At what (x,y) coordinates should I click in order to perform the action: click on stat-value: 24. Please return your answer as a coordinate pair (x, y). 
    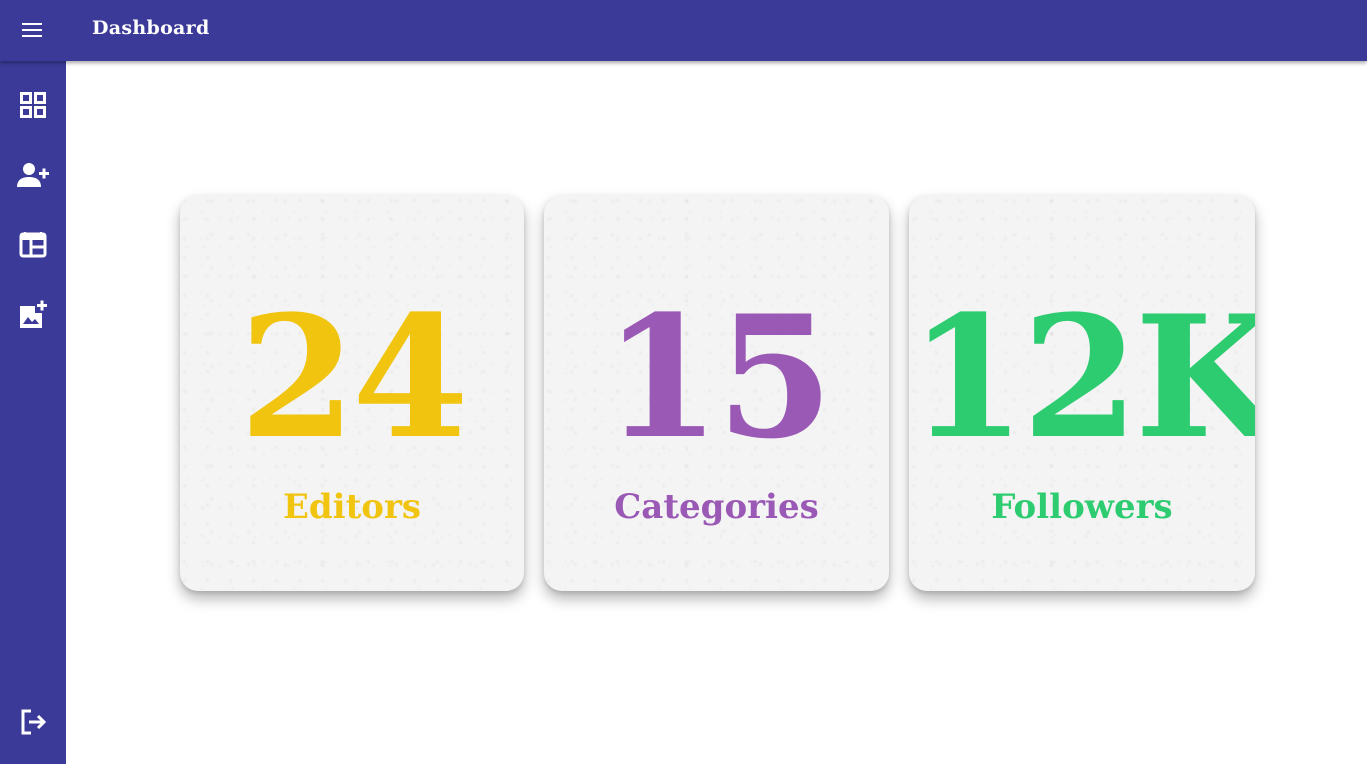
    Looking at the image, I should click on (354, 377).